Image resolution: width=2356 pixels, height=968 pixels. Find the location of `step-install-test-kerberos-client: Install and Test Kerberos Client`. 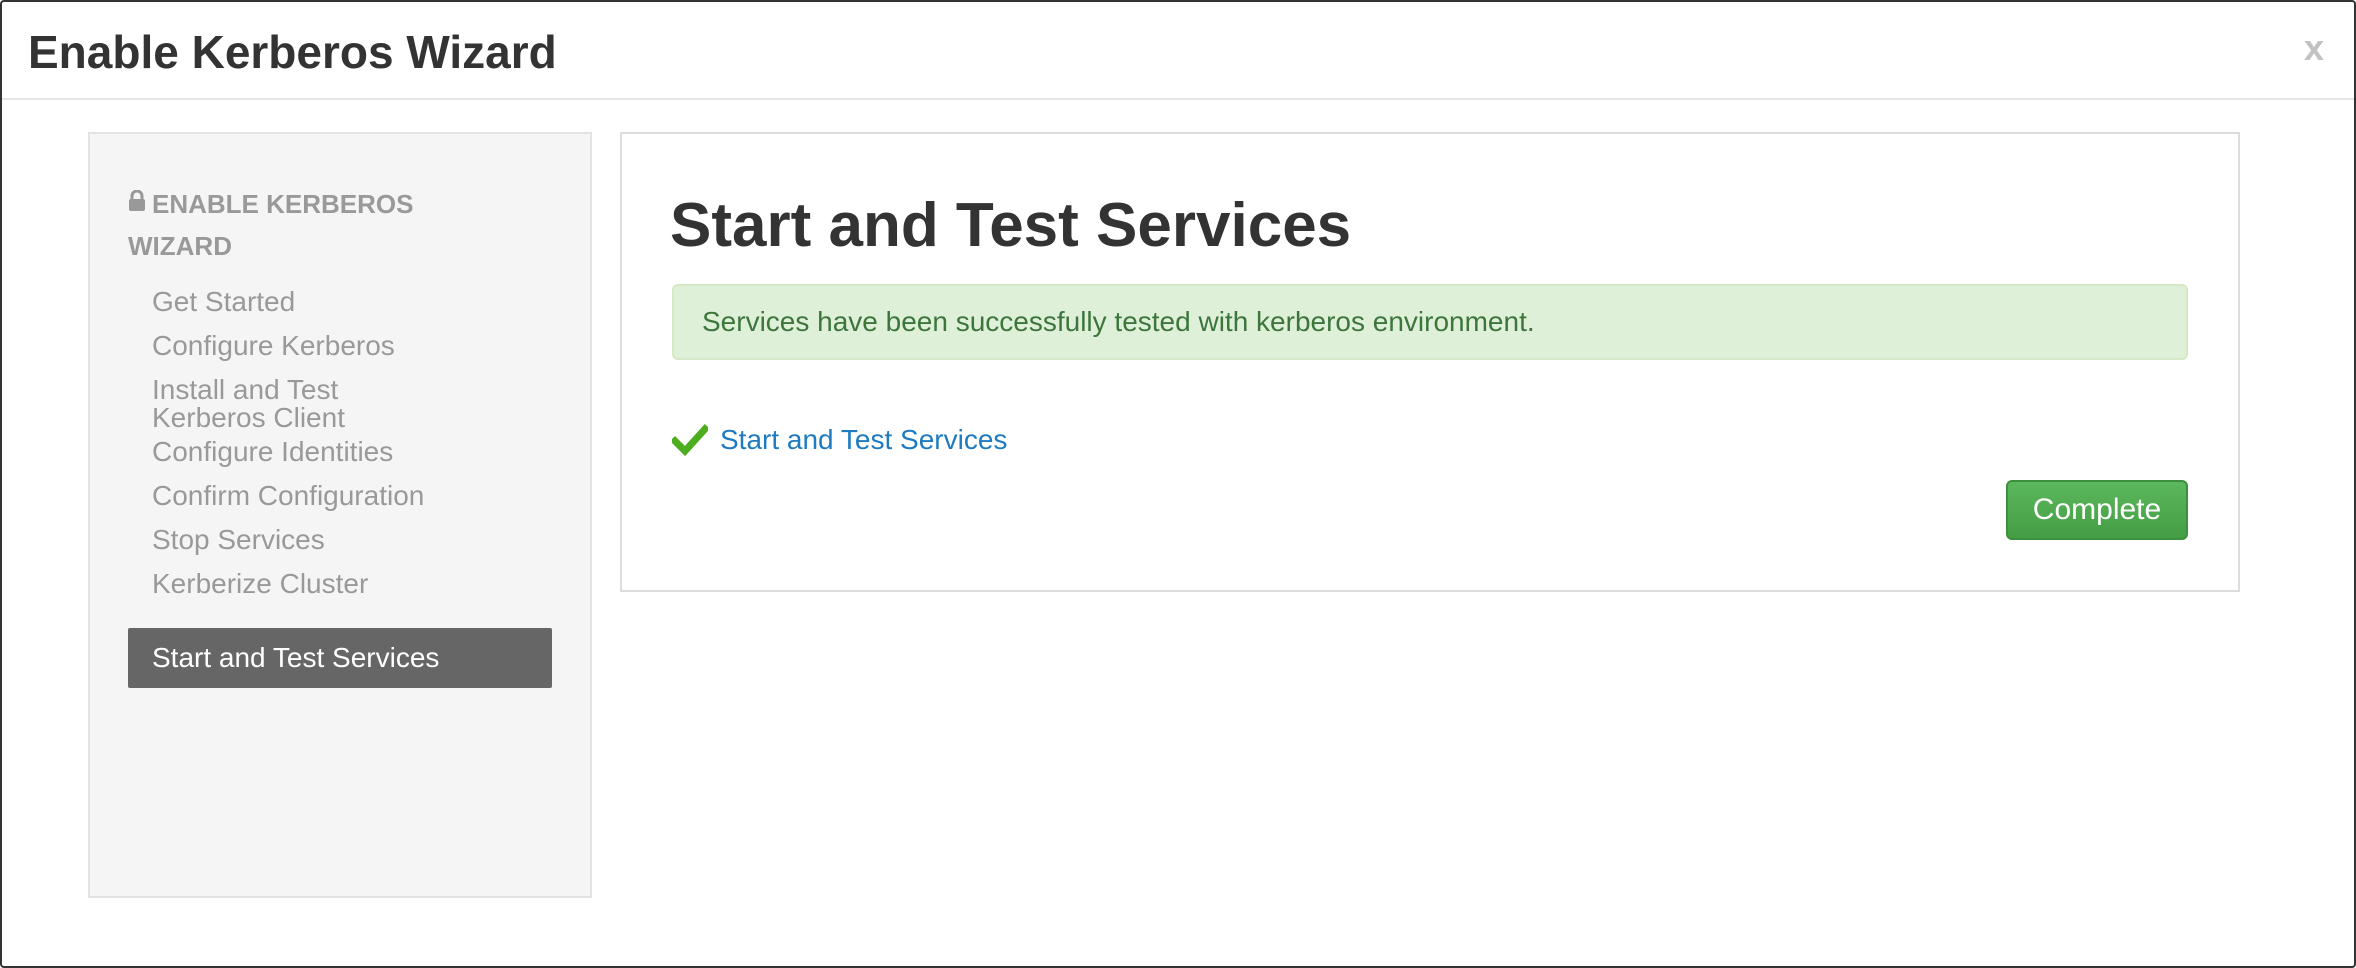

step-install-test-kerberos-client: Install and Test Kerberos Client is located at coordinates (278, 404).